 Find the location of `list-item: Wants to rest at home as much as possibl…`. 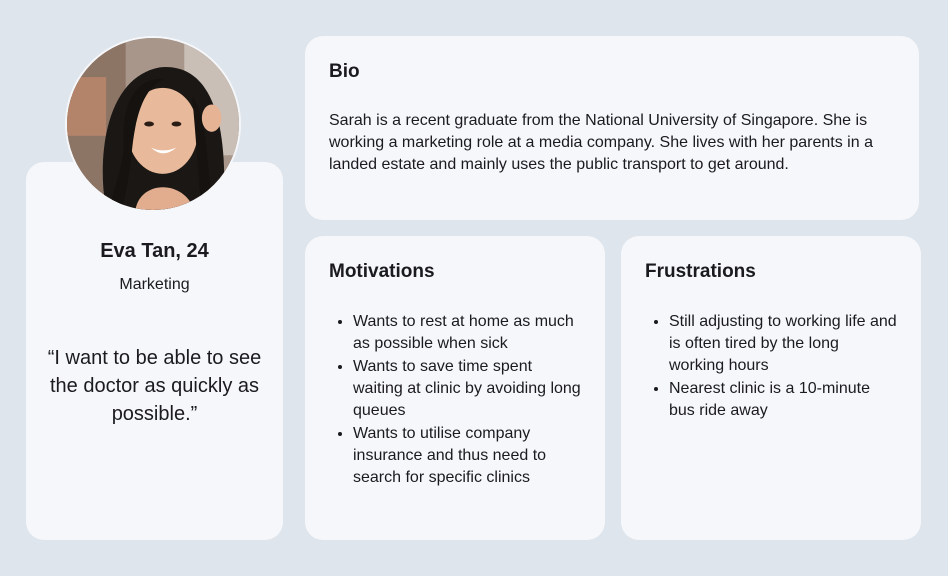

list-item: Wants to rest at home as much as possibl… is located at coordinates (467, 332).